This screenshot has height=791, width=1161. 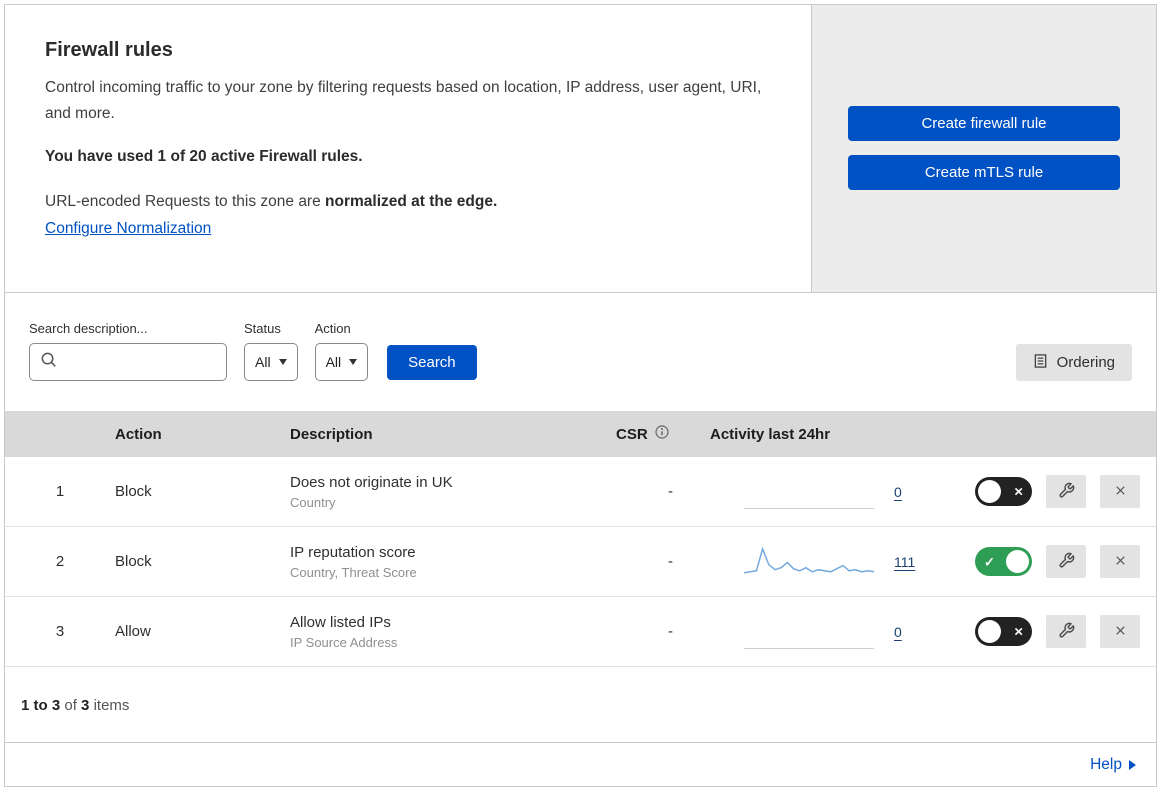 What do you see at coordinates (371, 482) in the screenshot?
I see `rule-description: Does not originate in UK` at bounding box center [371, 482].